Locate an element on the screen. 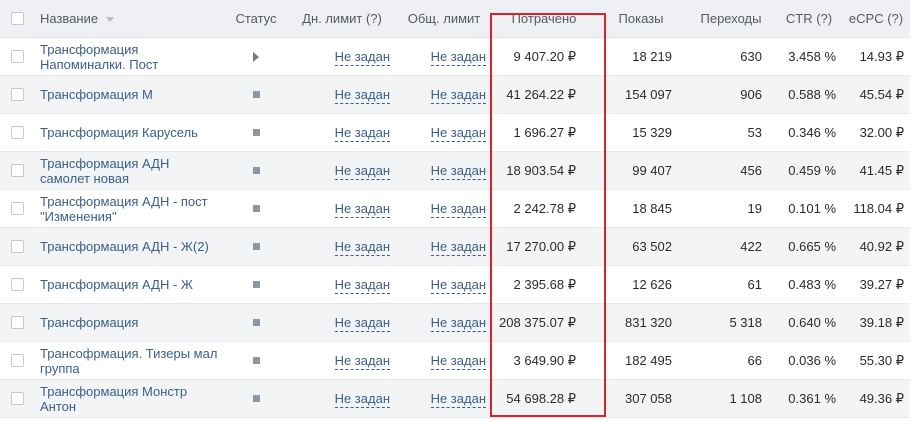 Image resolution: width=913 pixels, height=421 pixels. campaign-name-link: Трансформация АДН - Ж is located at coordinates (129, 284).